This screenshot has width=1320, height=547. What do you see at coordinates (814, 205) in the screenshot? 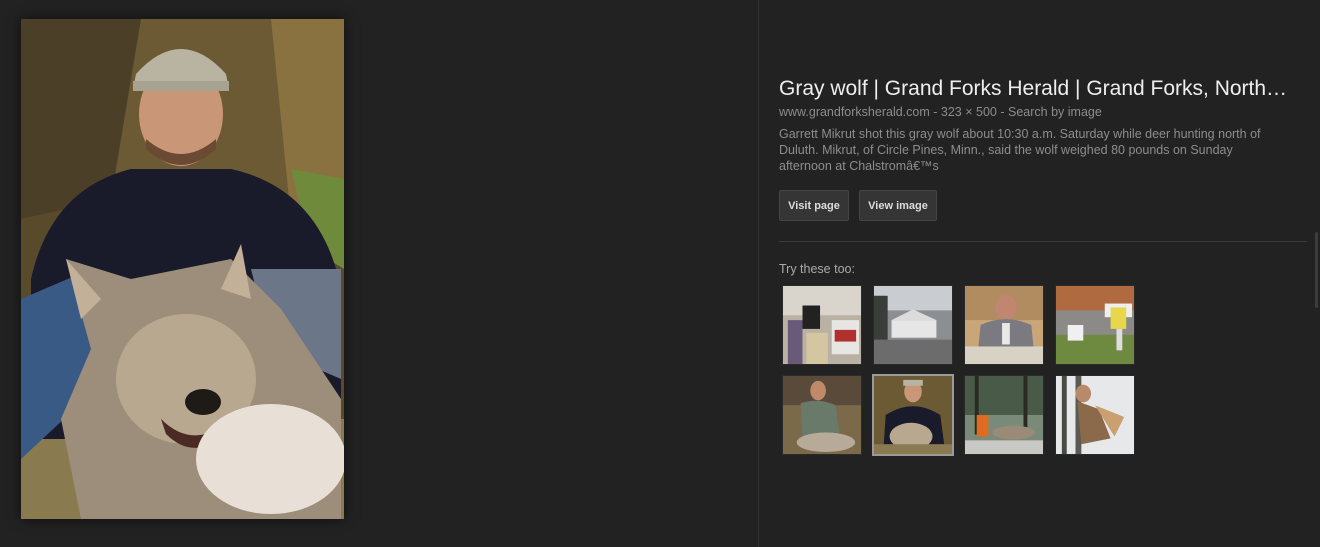
I see `visit-page-button: Visit page` at bounding box center [814, 205].